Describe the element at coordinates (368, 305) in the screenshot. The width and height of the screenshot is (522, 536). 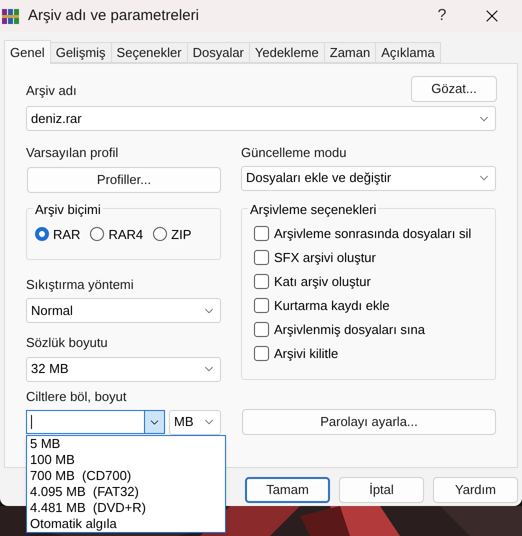
I see `checkbox-option: Kurtarma kaydı ekle` at that location.